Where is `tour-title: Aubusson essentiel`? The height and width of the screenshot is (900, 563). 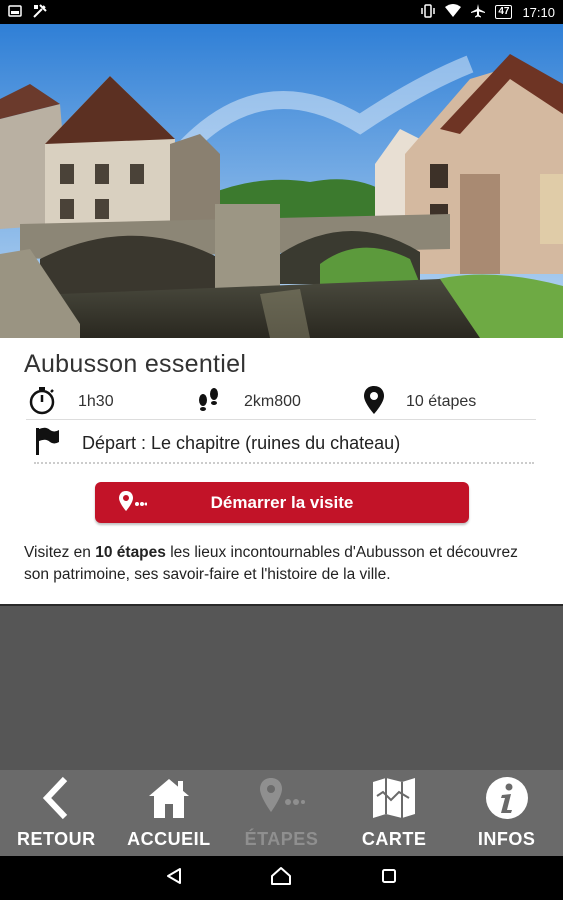 tour-title: Aubusson essentiel is located at coordinates (135, 364).